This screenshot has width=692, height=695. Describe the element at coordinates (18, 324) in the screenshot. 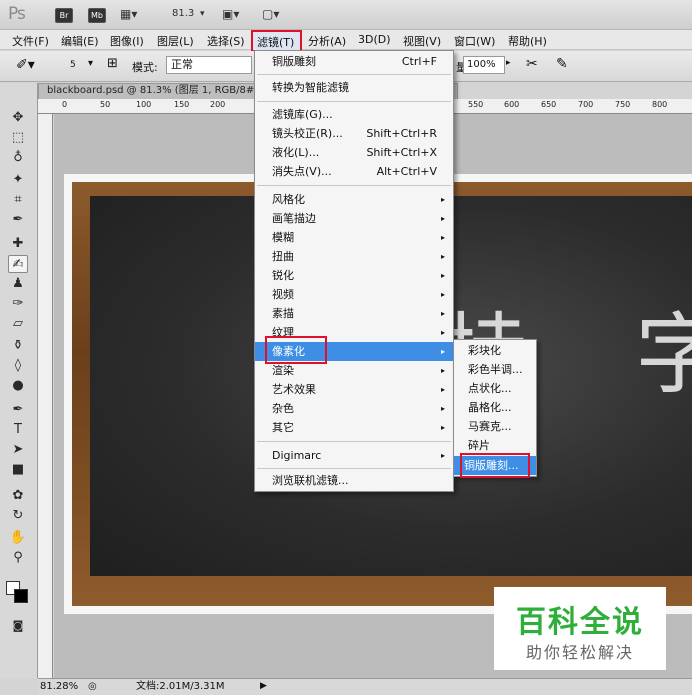

I see `eraser-tool-icon: ▱` at that location.